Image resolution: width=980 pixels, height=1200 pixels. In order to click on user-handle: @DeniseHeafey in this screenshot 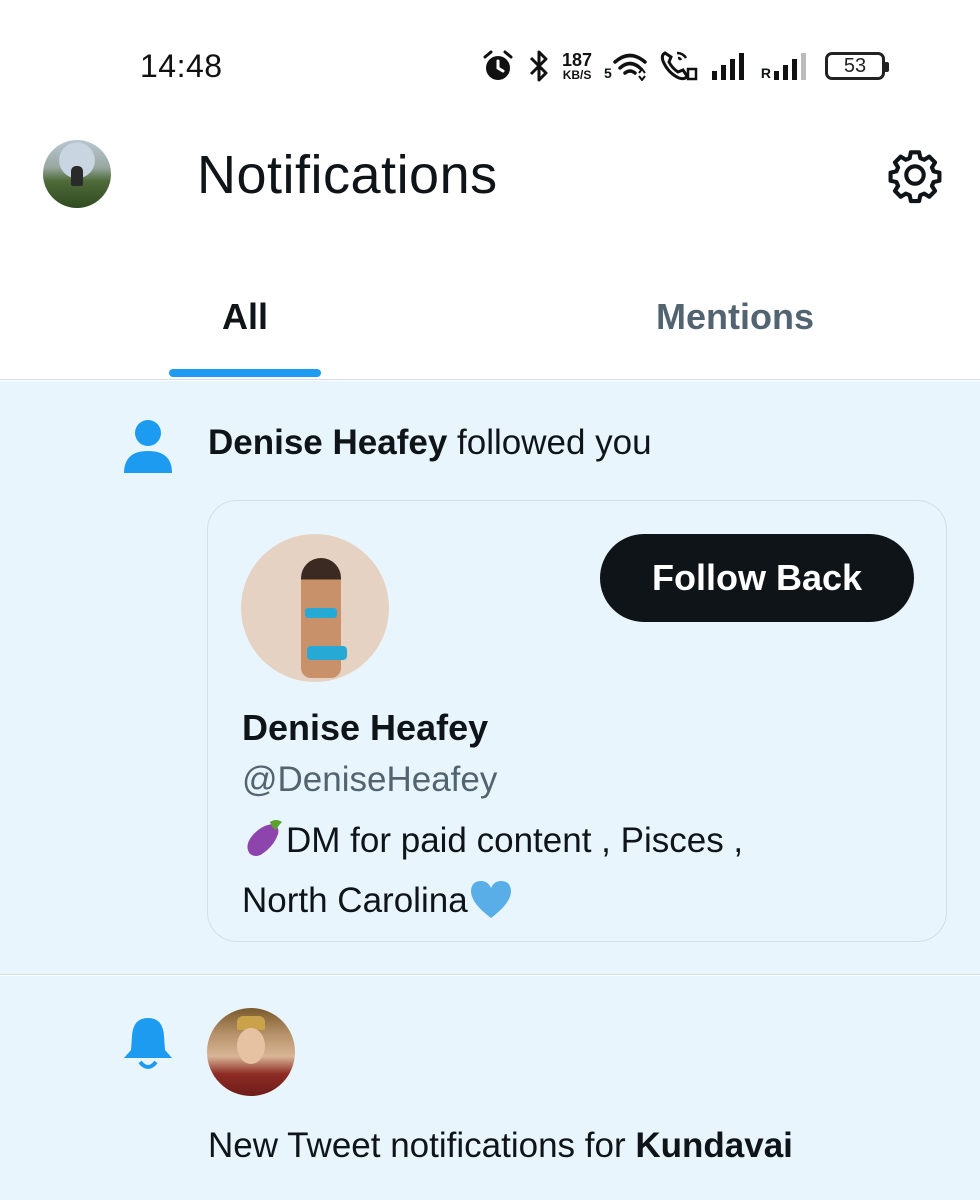, I will do `click(370, 779)`.